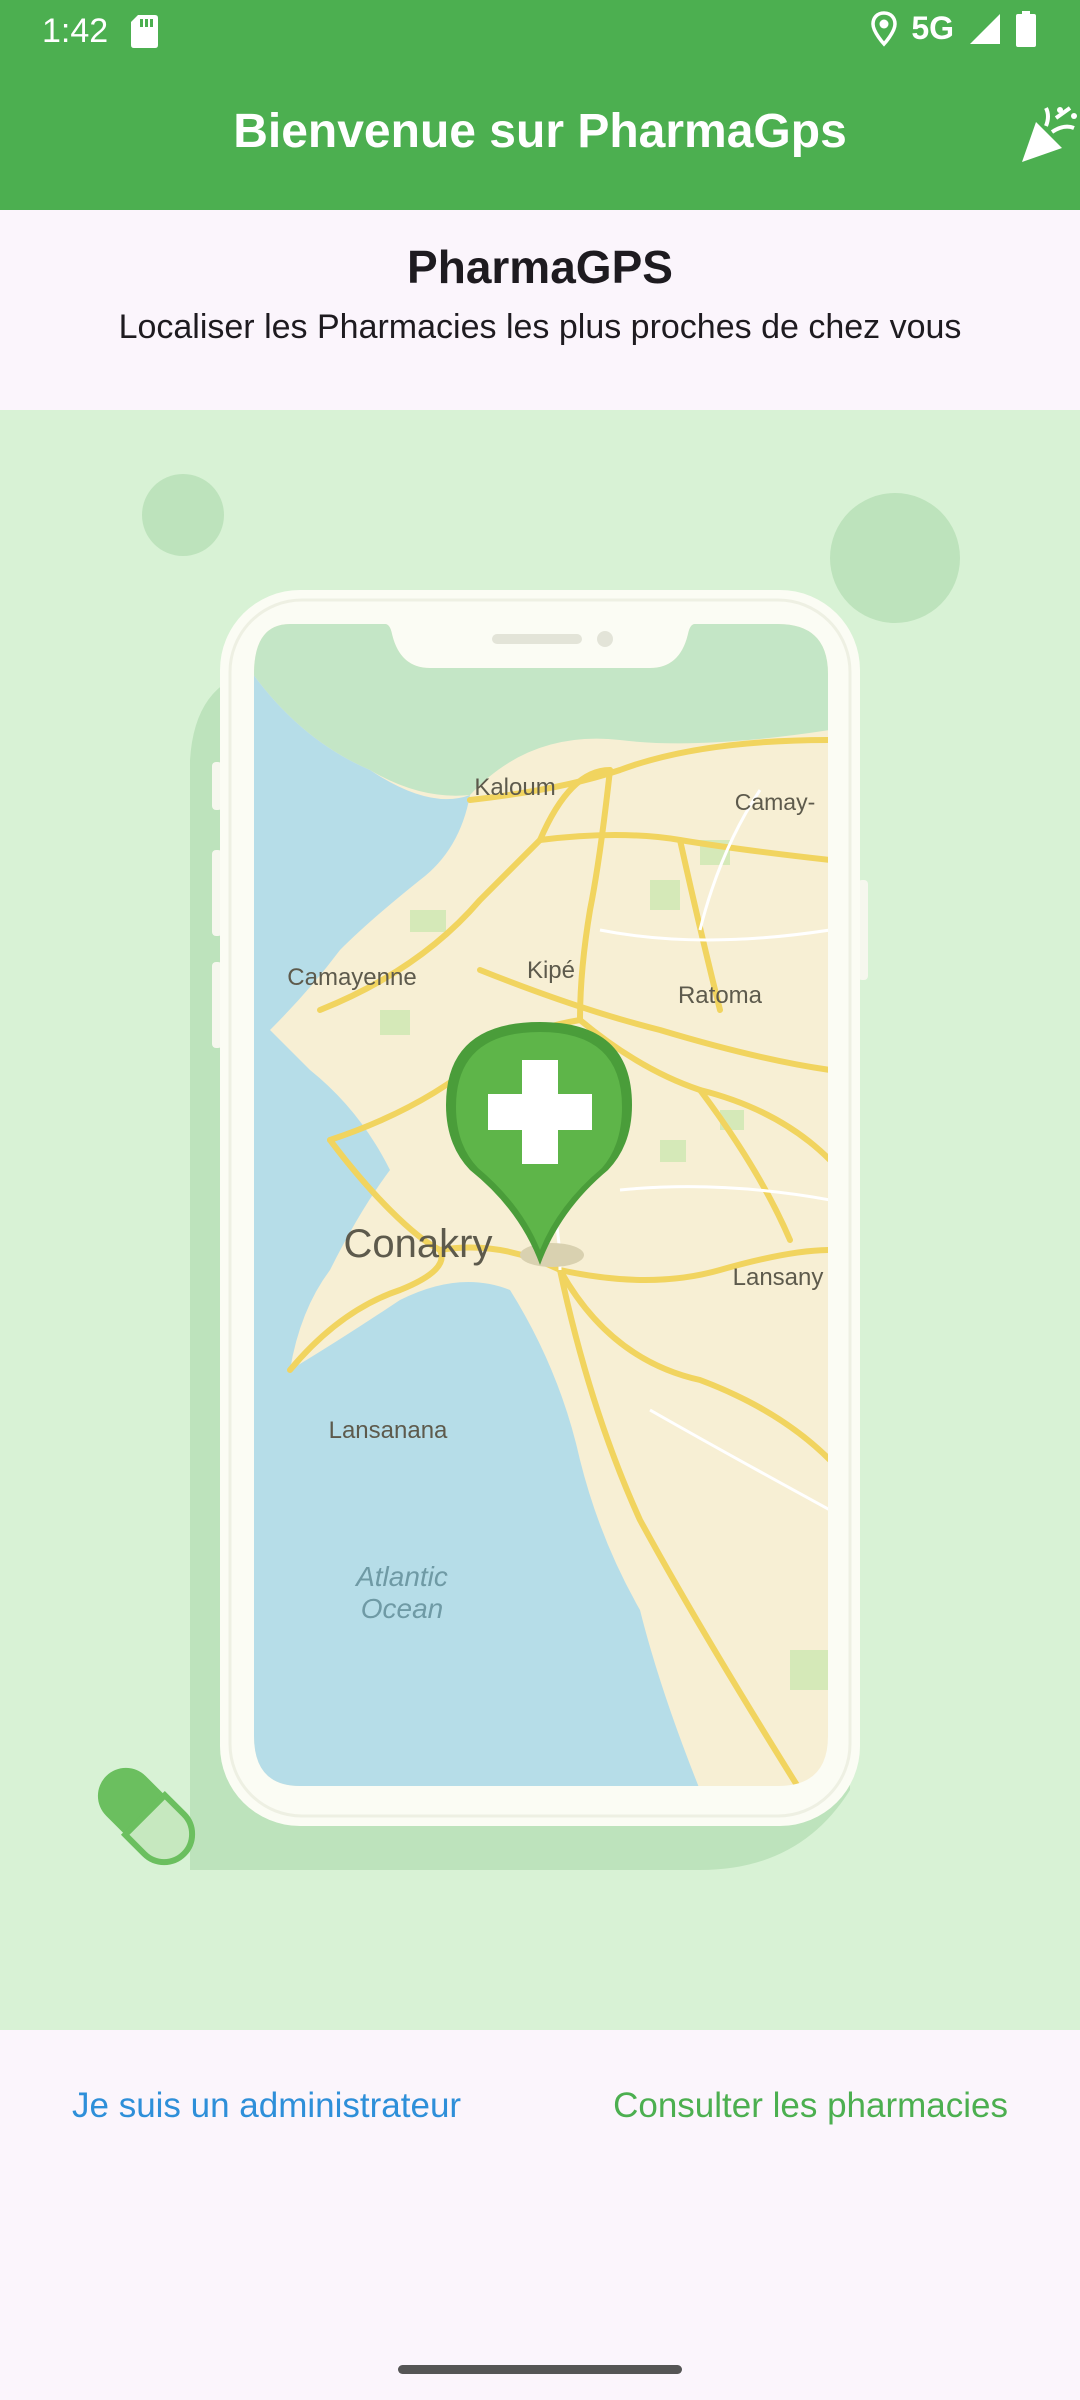 This screenshot has width=1080, height=2400. What do you see at coordinates (75, 31) in the screenshot?
I see `status-time: 1:42` at bounding box center [75, 31].